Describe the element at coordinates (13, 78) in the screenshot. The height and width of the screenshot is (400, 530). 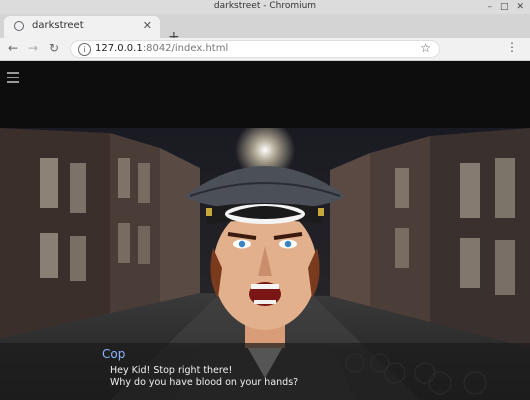
I see `hamburger-menu-icon` at that location.